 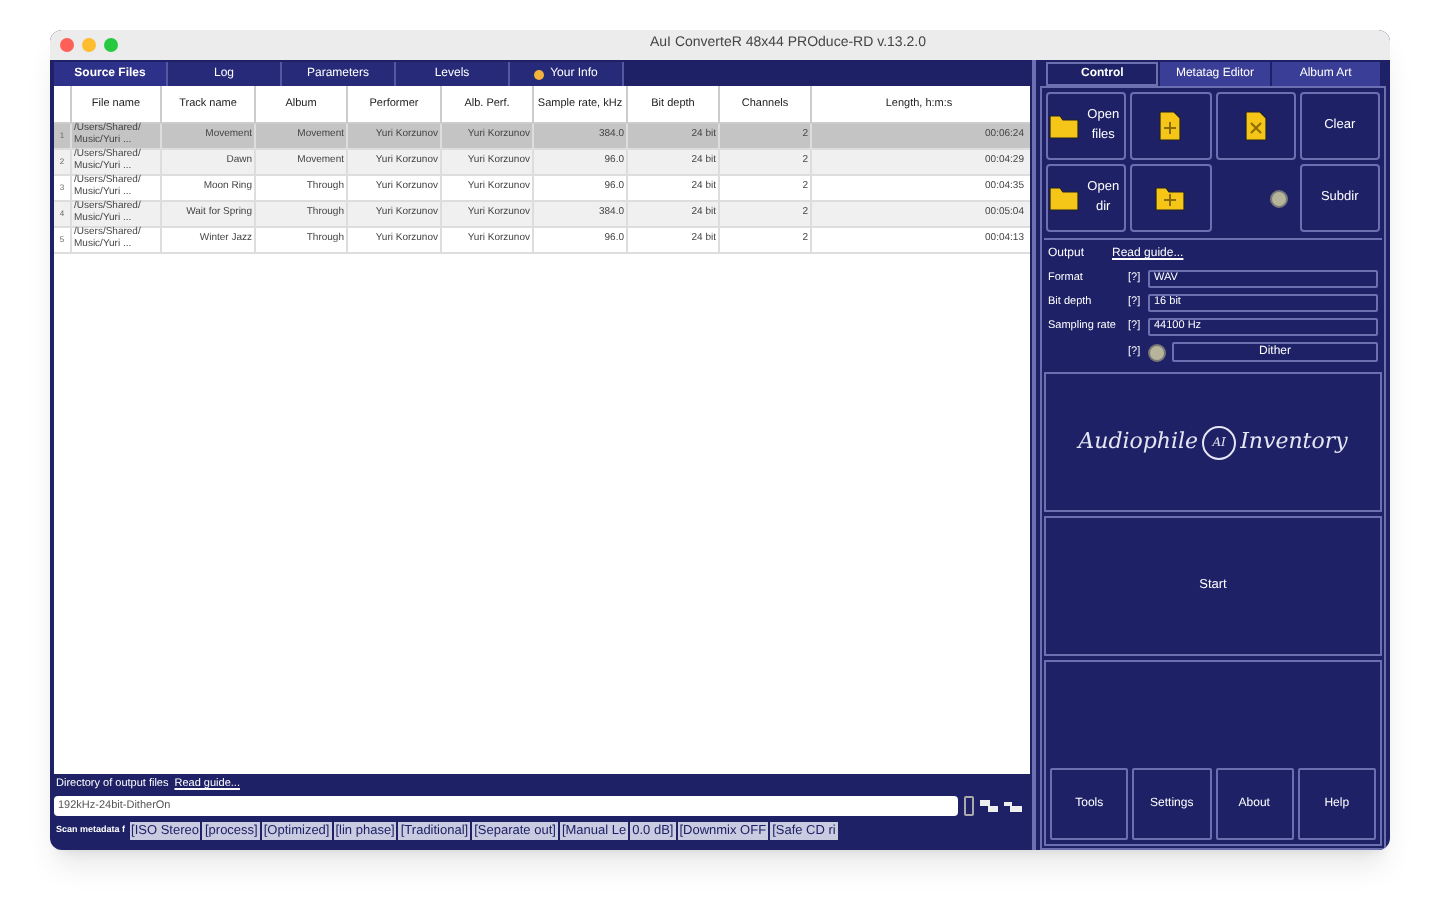 What do you see at coordinates (1294, 441) in the screenshot?
I see `logo-text: Inventory` at bounding box center [1294, 441].